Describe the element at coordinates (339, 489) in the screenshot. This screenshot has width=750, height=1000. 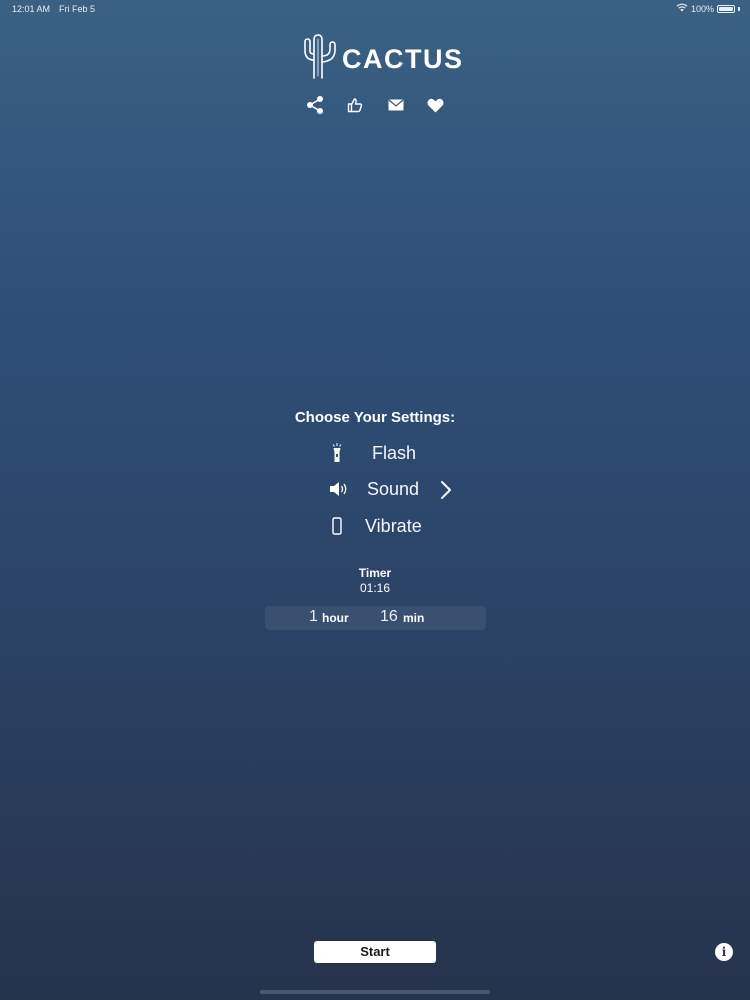
I see `speaker-icon` at that location.